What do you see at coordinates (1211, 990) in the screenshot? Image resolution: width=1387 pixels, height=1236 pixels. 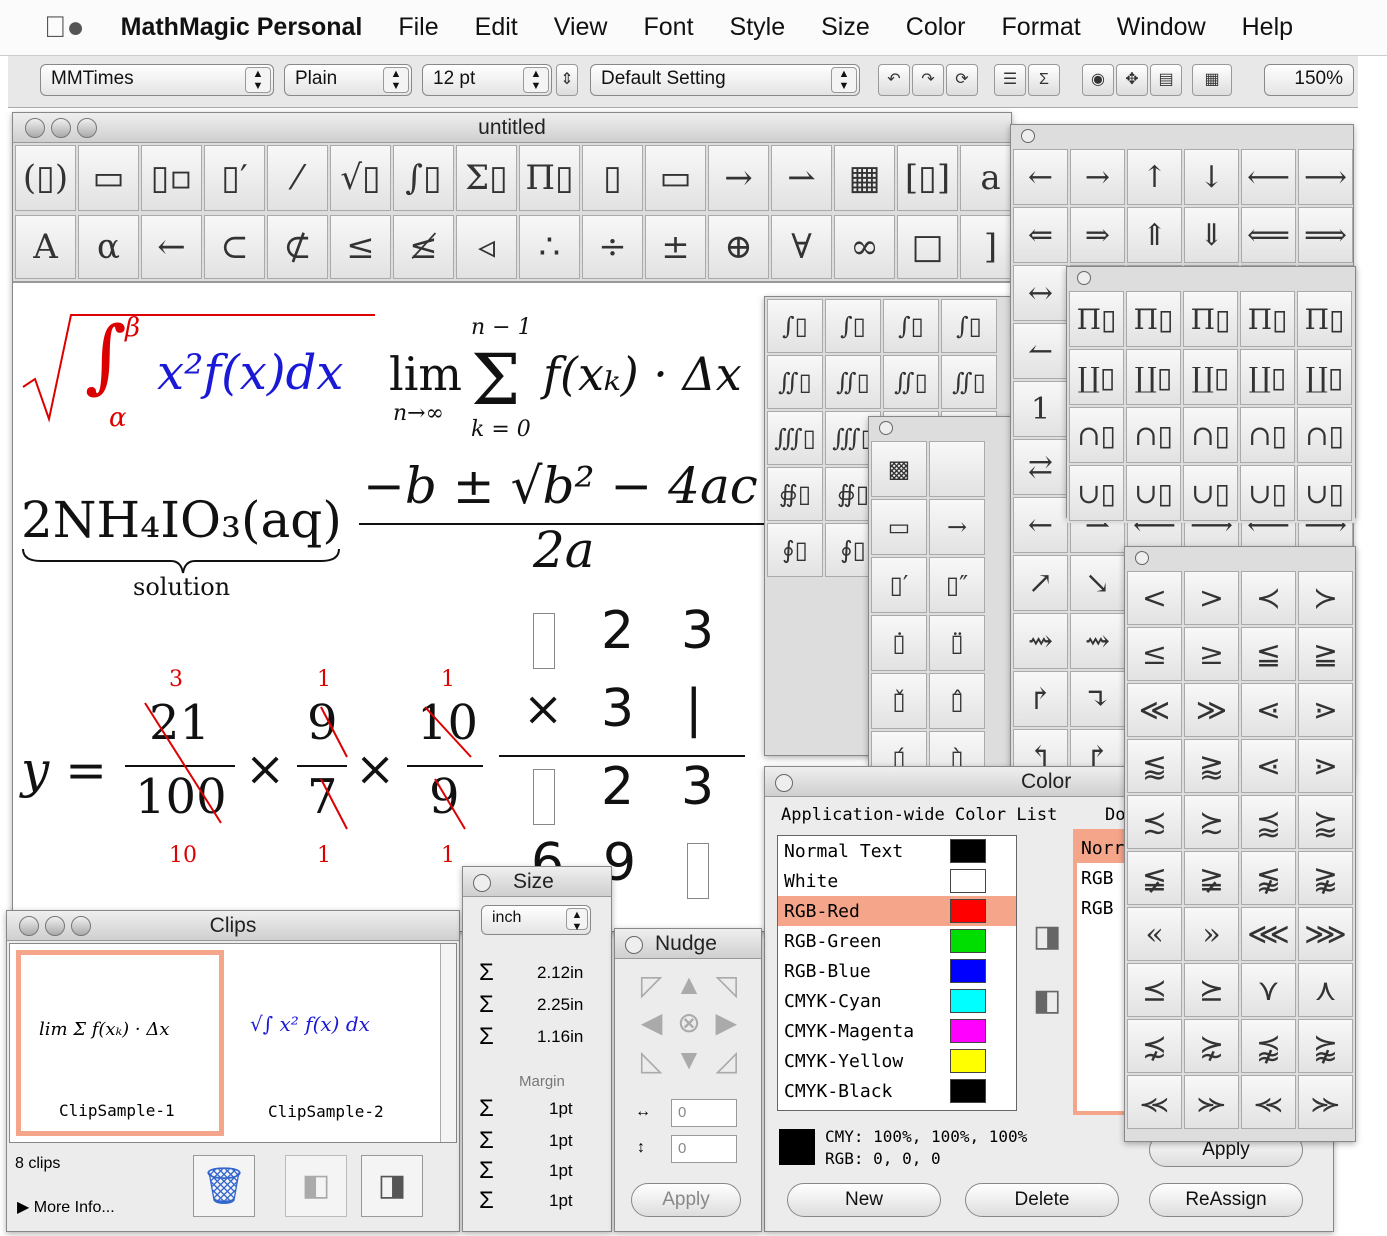 I see `palette-symbol: ⪰` at bounding box center [1211, 990].